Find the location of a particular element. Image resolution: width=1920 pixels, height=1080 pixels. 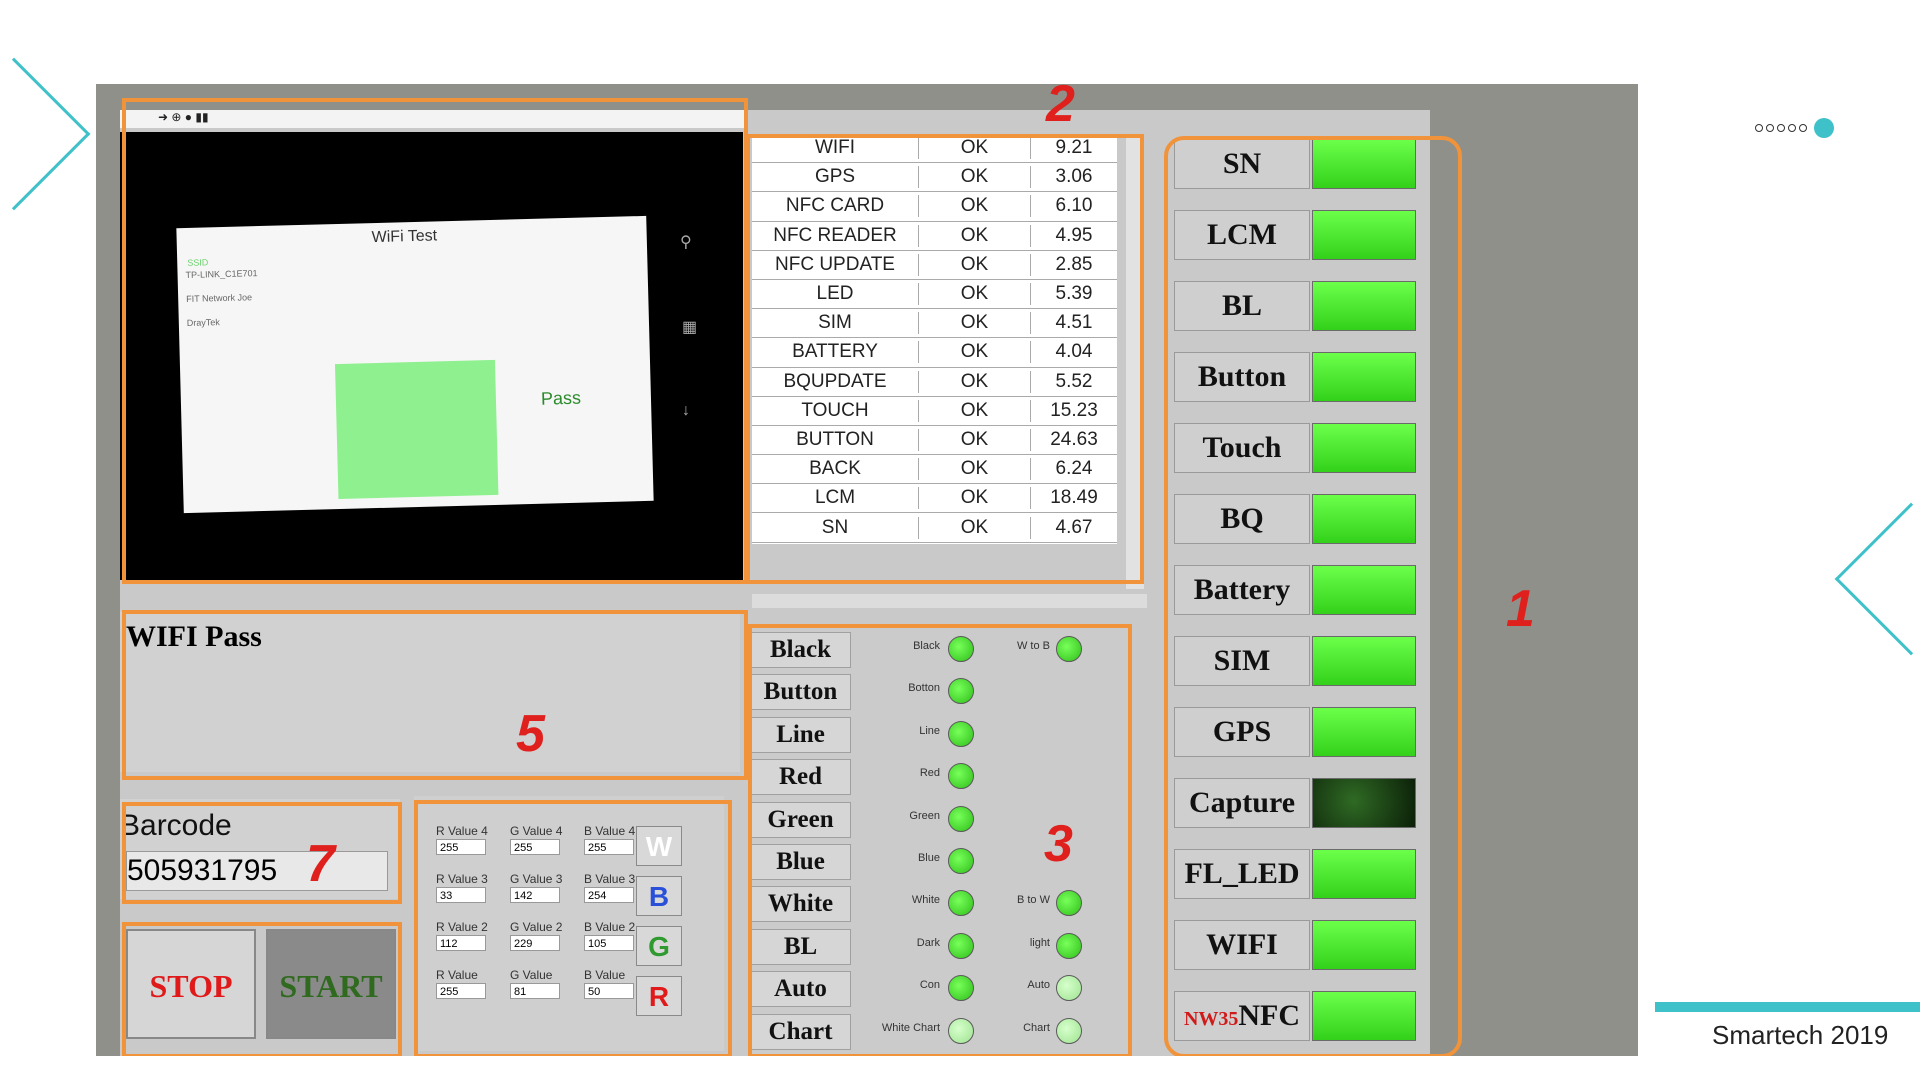

left-chevron-decoration is located at coordinates (45, 134).